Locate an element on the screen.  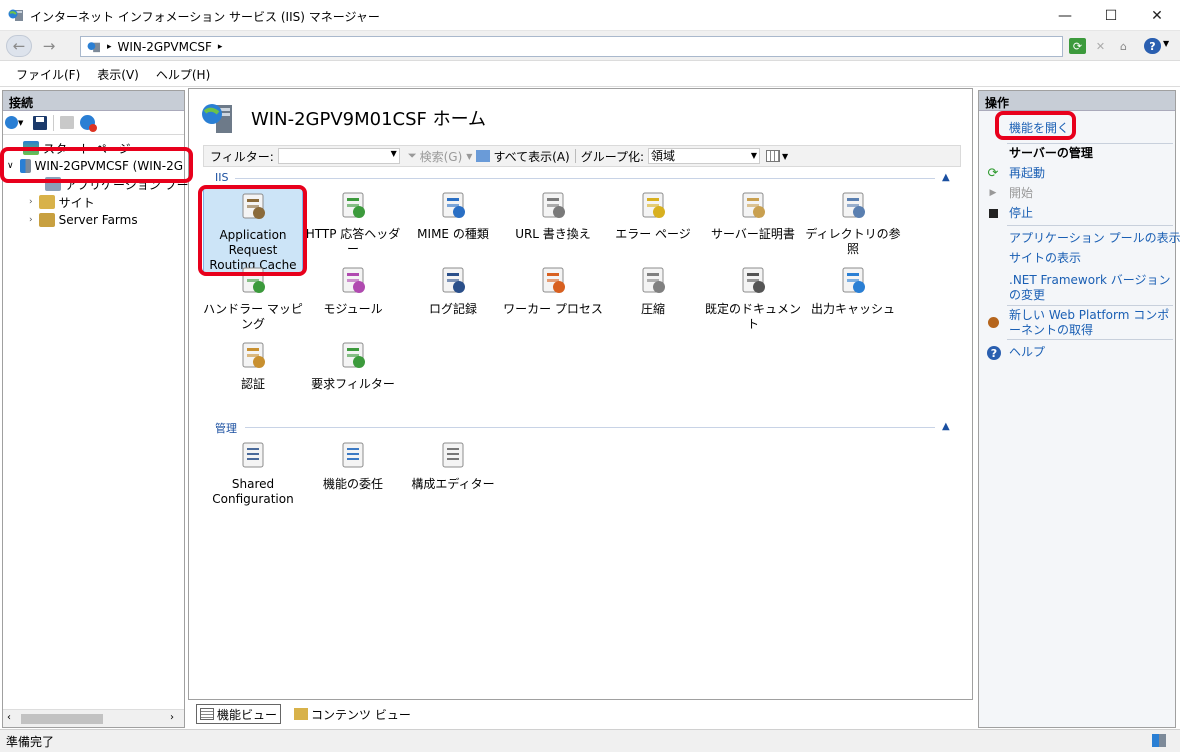
feature-logging: ログ記録 is located at coordinates (453, 298).